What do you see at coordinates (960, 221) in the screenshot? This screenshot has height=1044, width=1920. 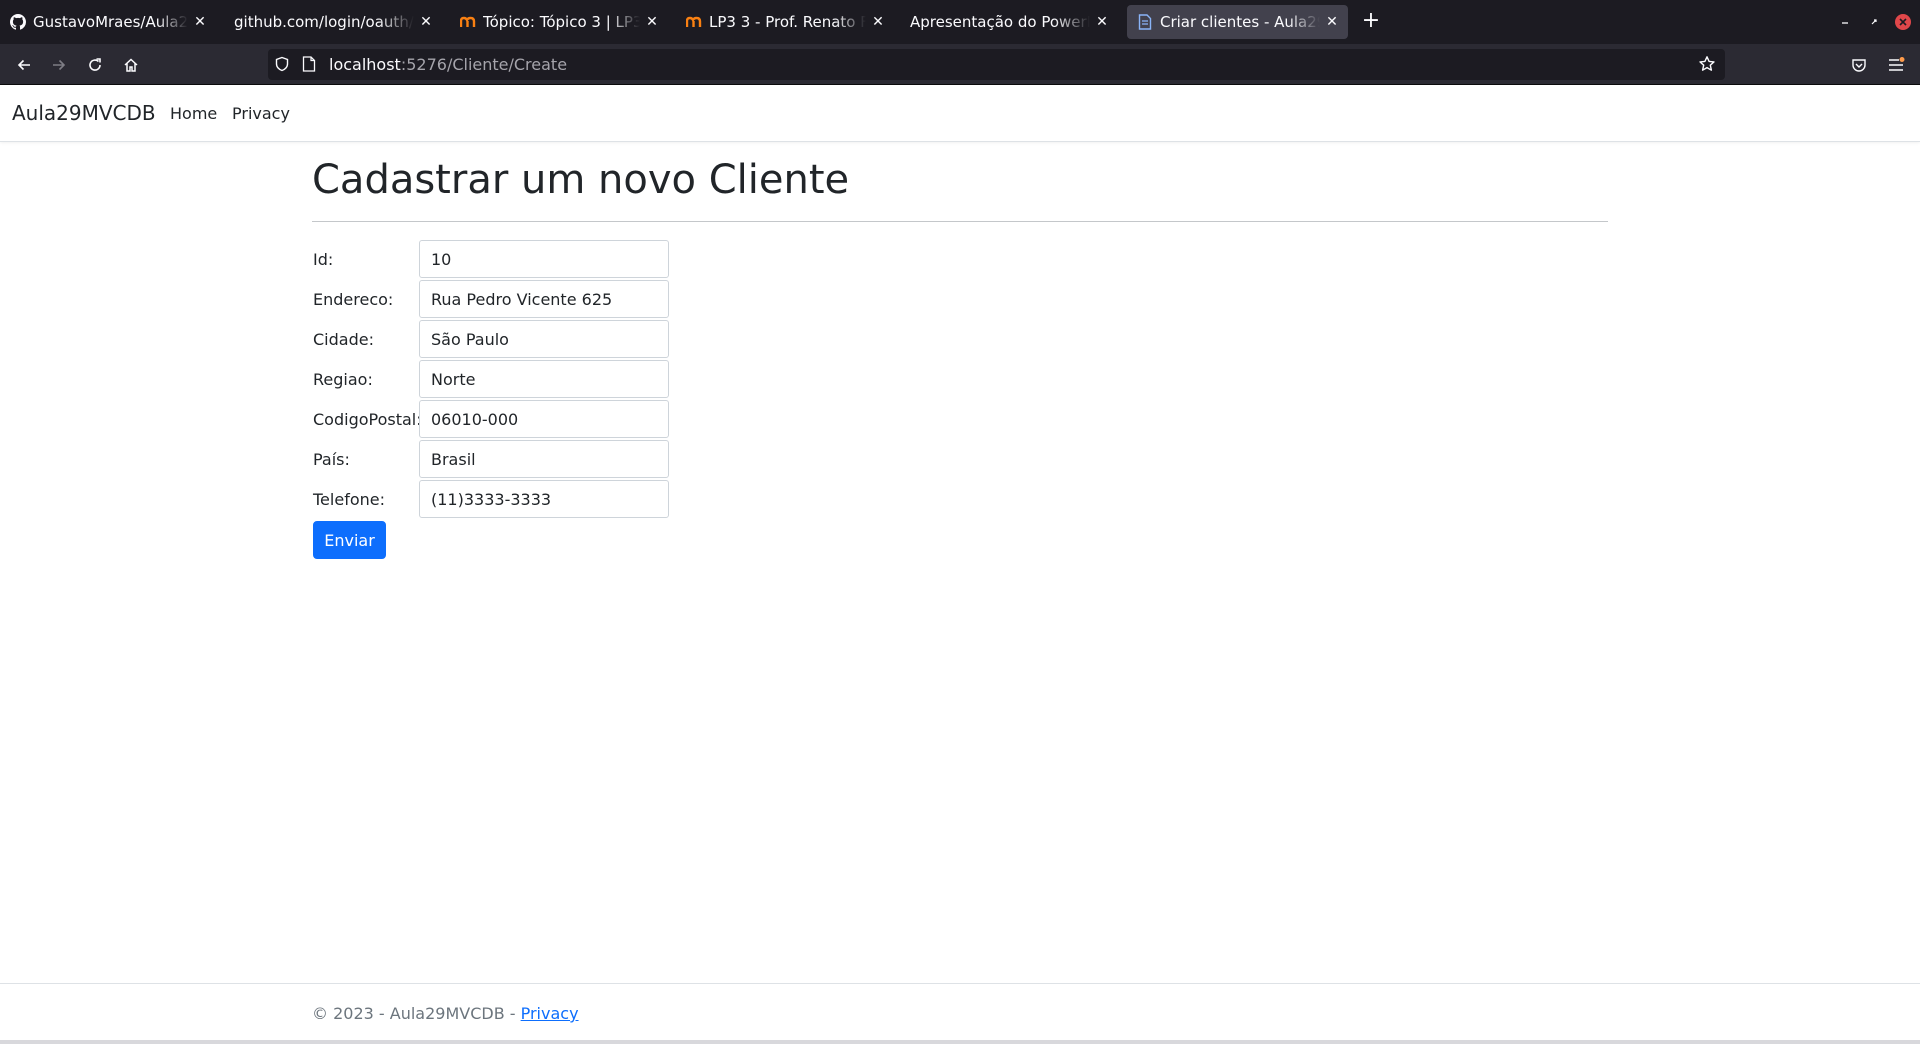 I see `title-divider` at bounding box center [960, 221].